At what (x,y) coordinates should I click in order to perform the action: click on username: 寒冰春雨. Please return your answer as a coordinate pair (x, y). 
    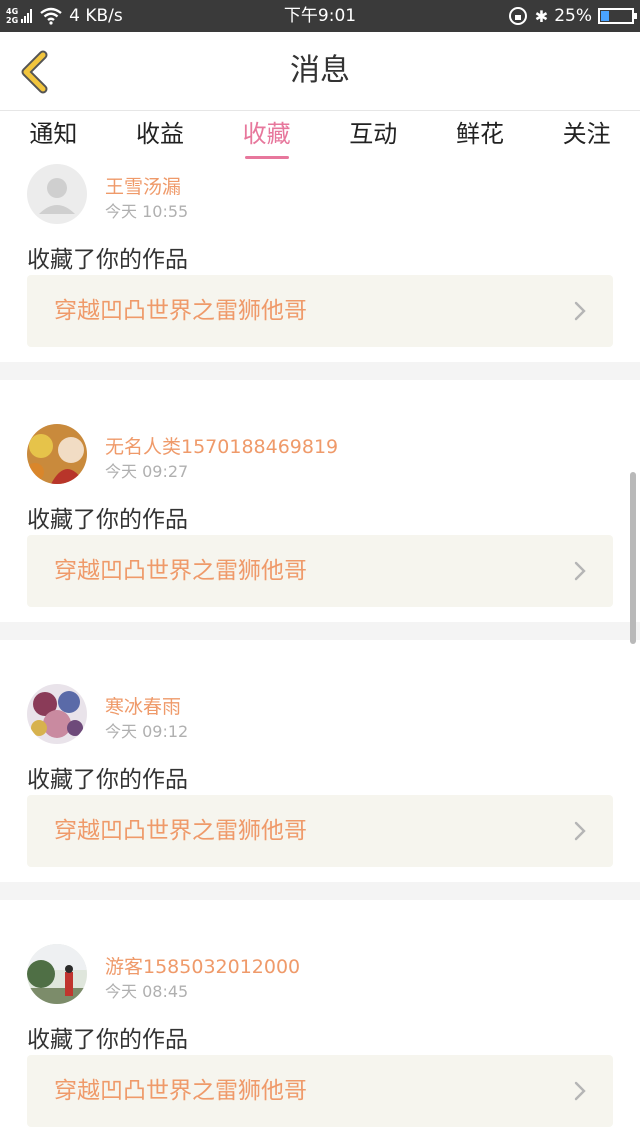
    Looking at the image, I should click on (143, 705).